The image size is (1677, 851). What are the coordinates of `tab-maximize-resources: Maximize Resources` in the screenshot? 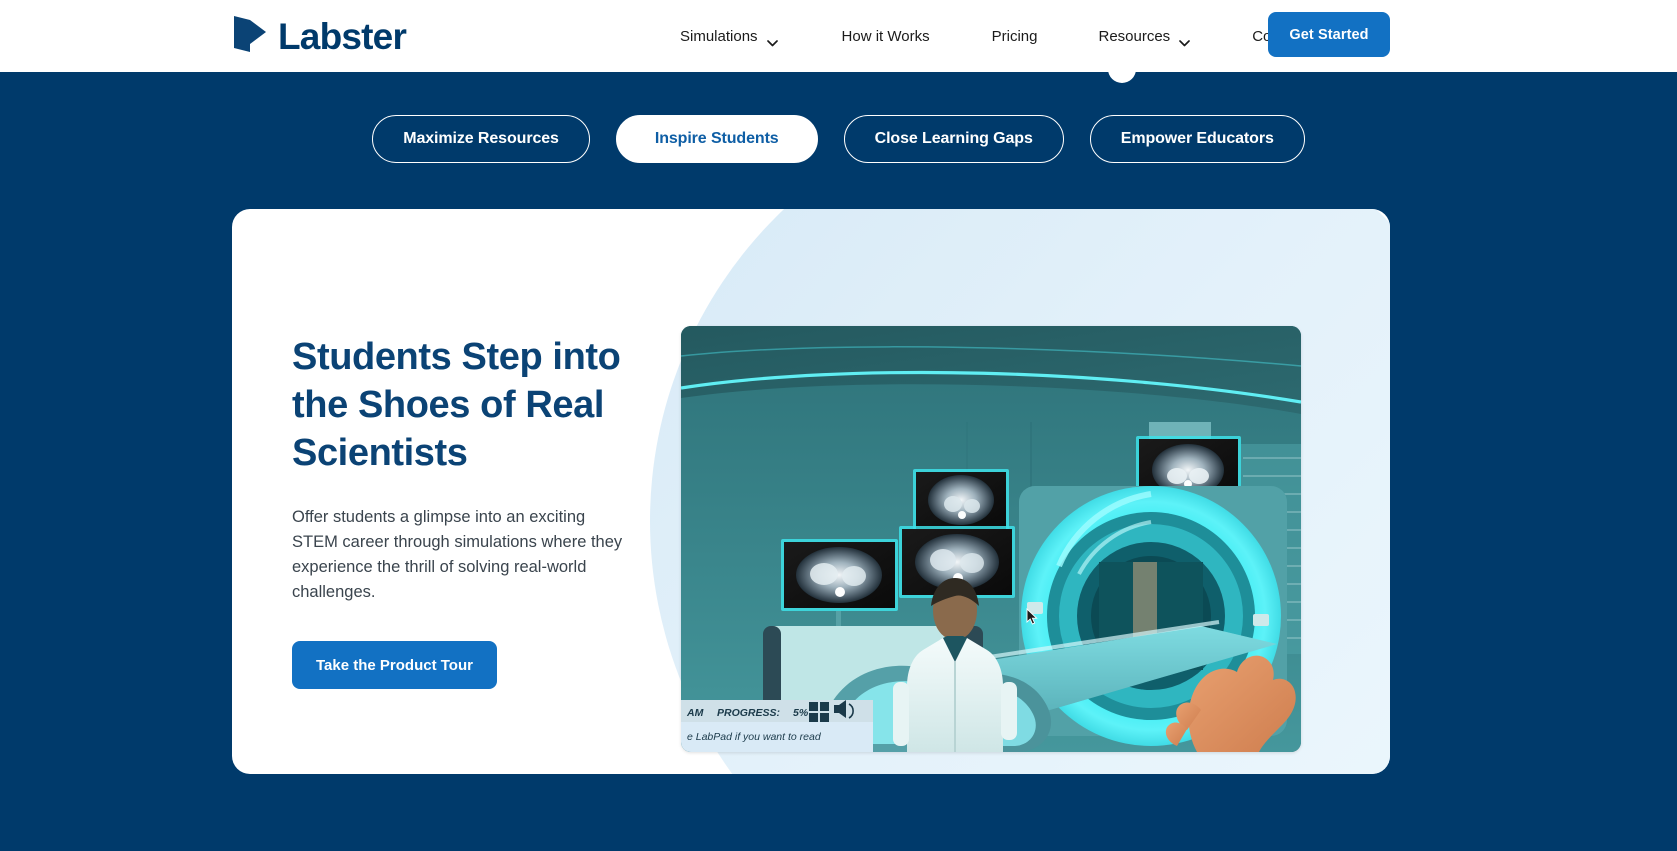 It's located at (481, 139).